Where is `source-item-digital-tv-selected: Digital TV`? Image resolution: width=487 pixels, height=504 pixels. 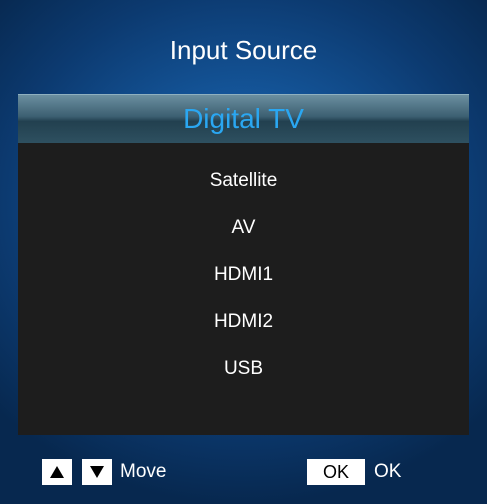
source-item-digital-tv-selected: Digital TV is located at coordinates (243, 119).